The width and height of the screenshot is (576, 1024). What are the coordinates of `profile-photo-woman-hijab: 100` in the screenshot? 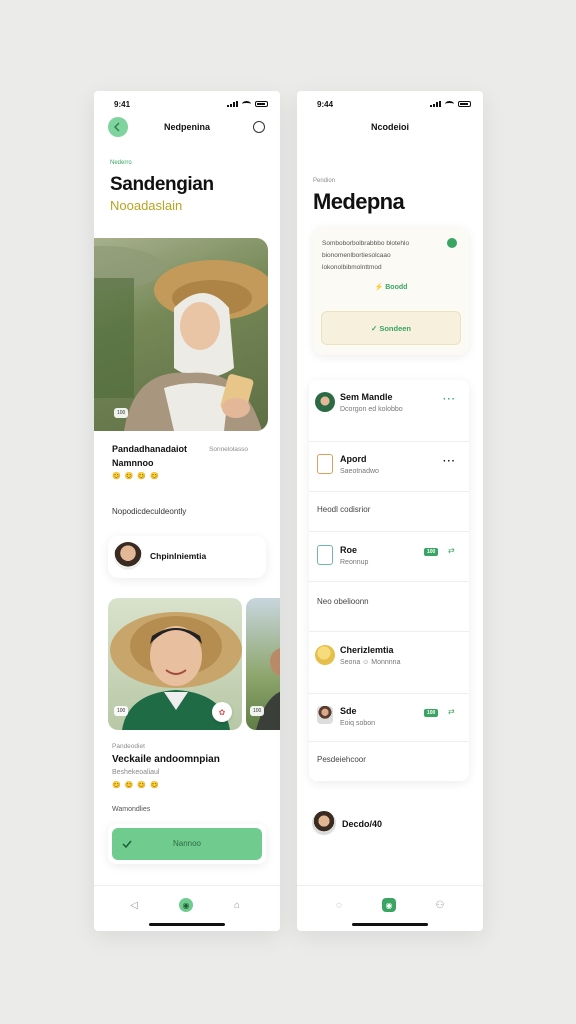 It's located at (181, 334).